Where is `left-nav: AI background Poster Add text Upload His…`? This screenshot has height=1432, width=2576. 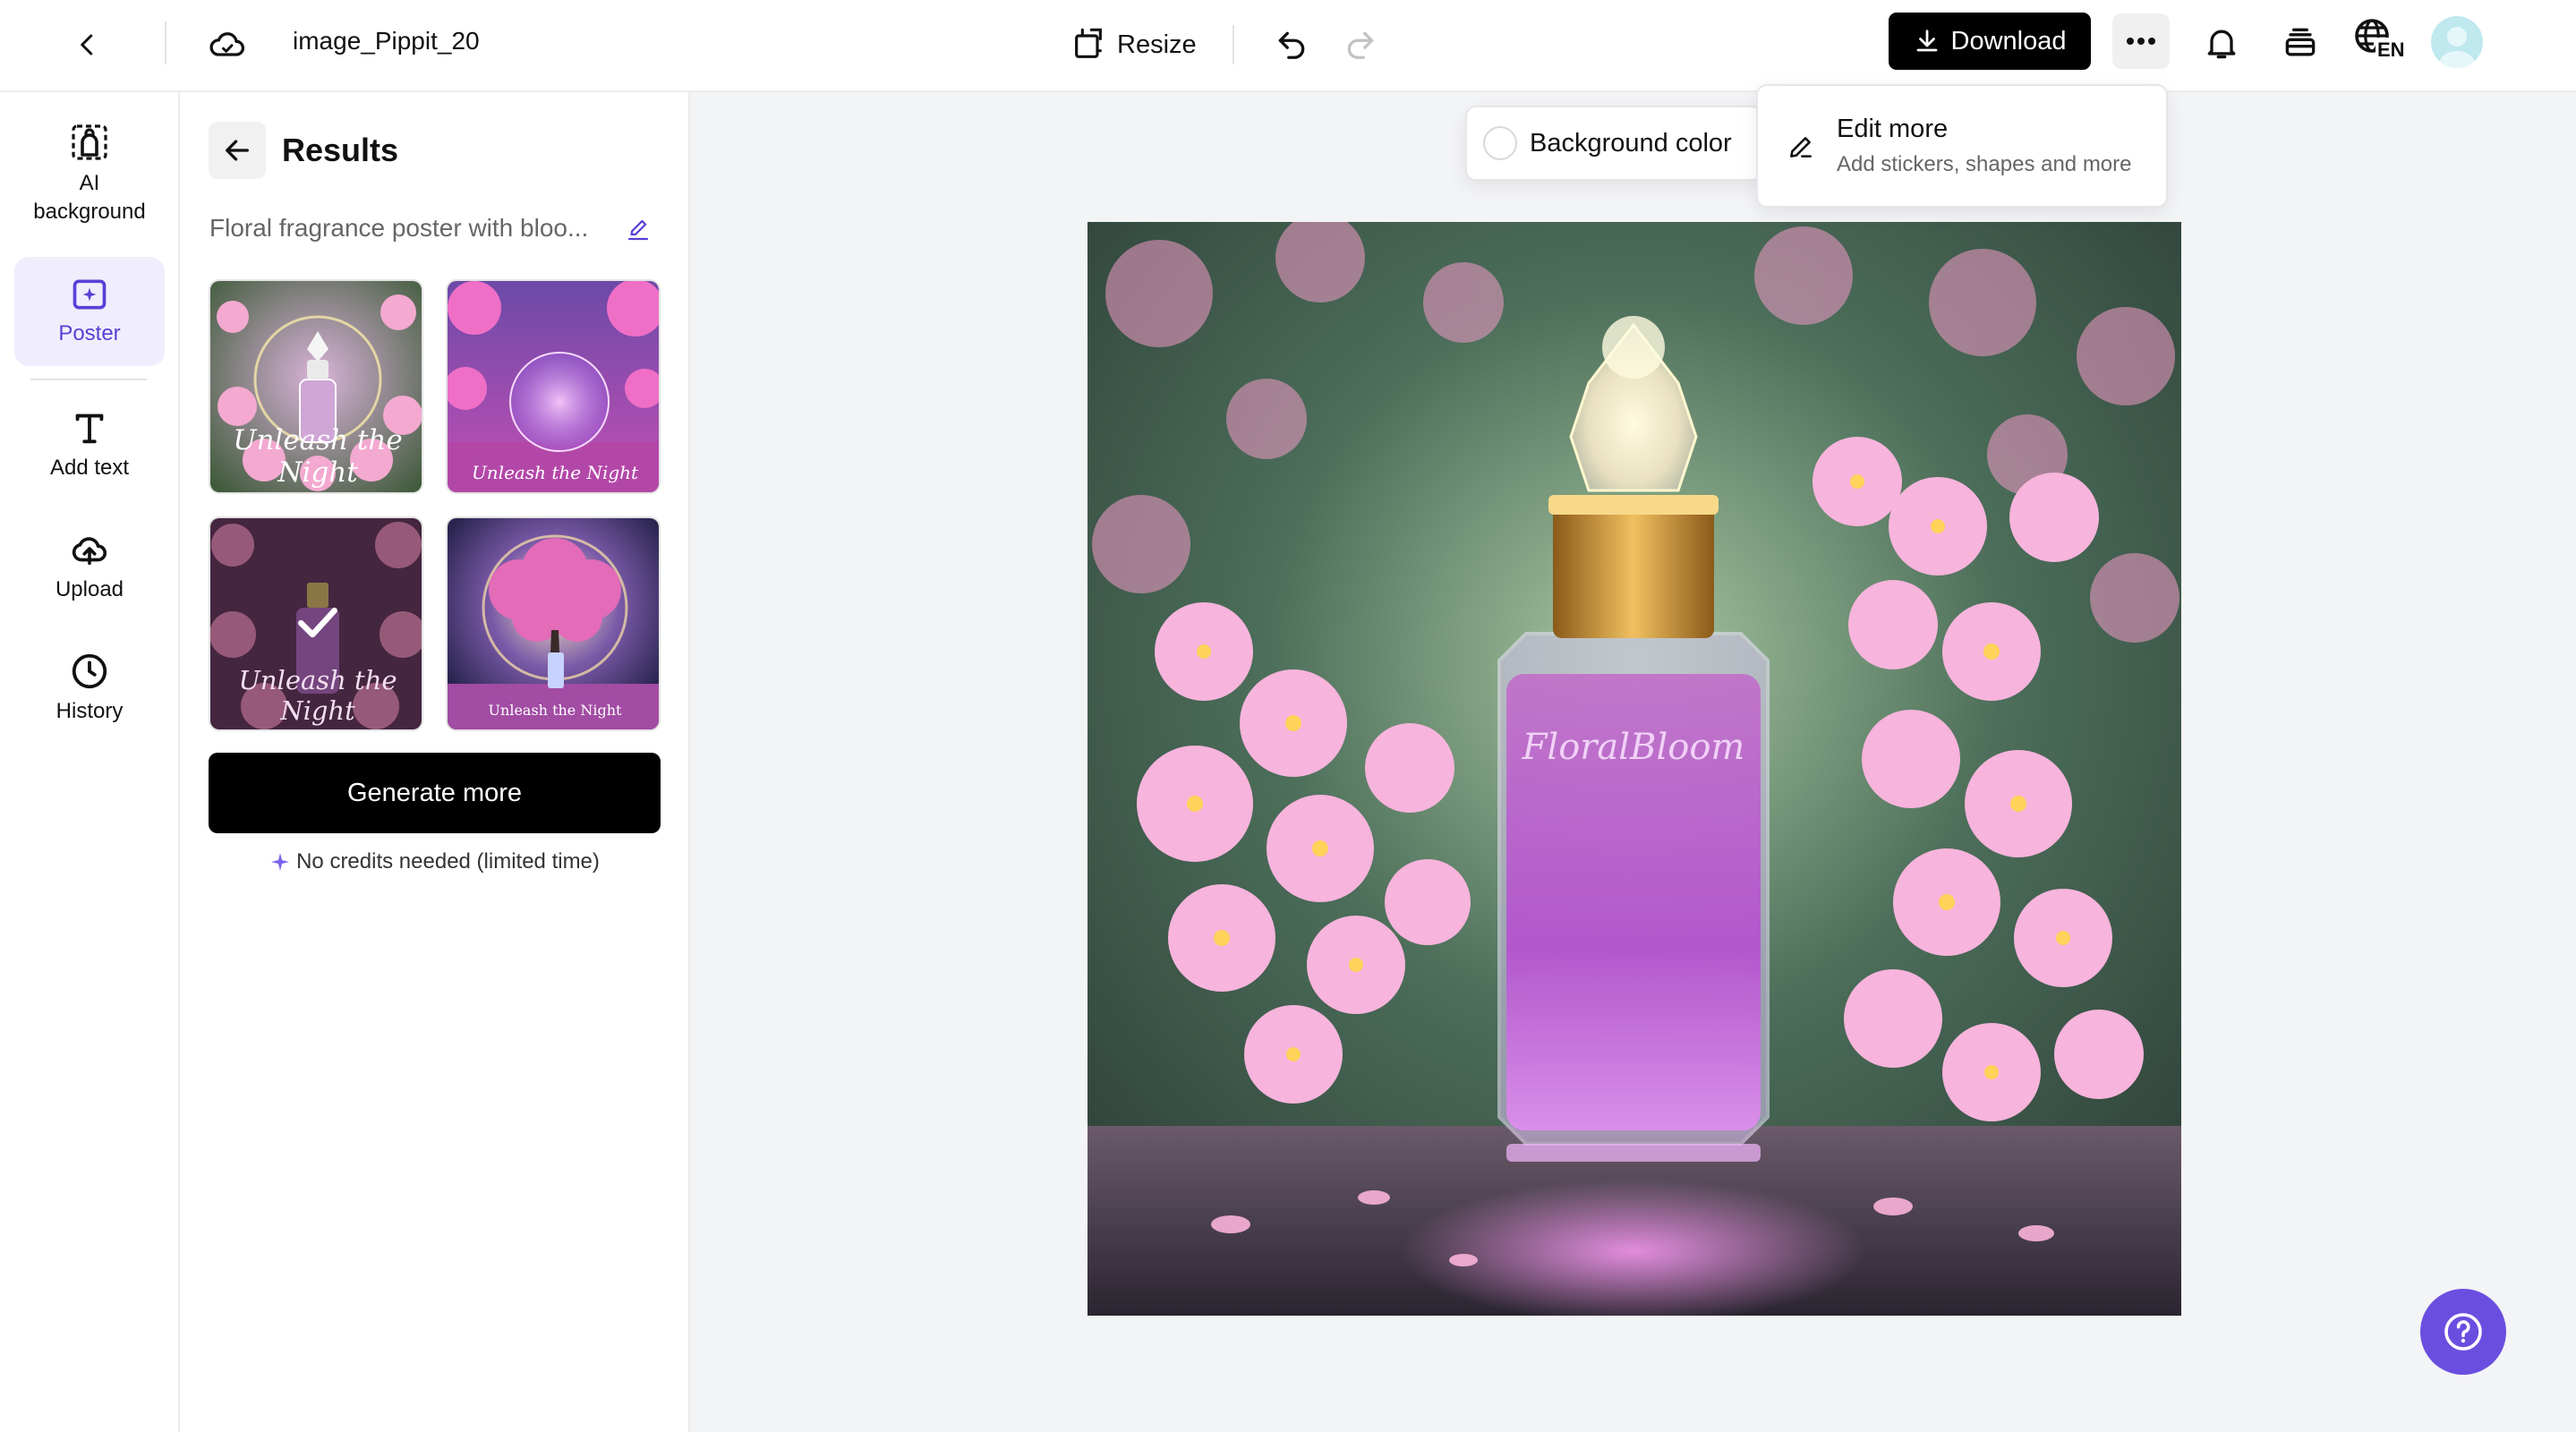 left-nav: AI background Poster Add text Upload His… is located at coordinates (90, 762).